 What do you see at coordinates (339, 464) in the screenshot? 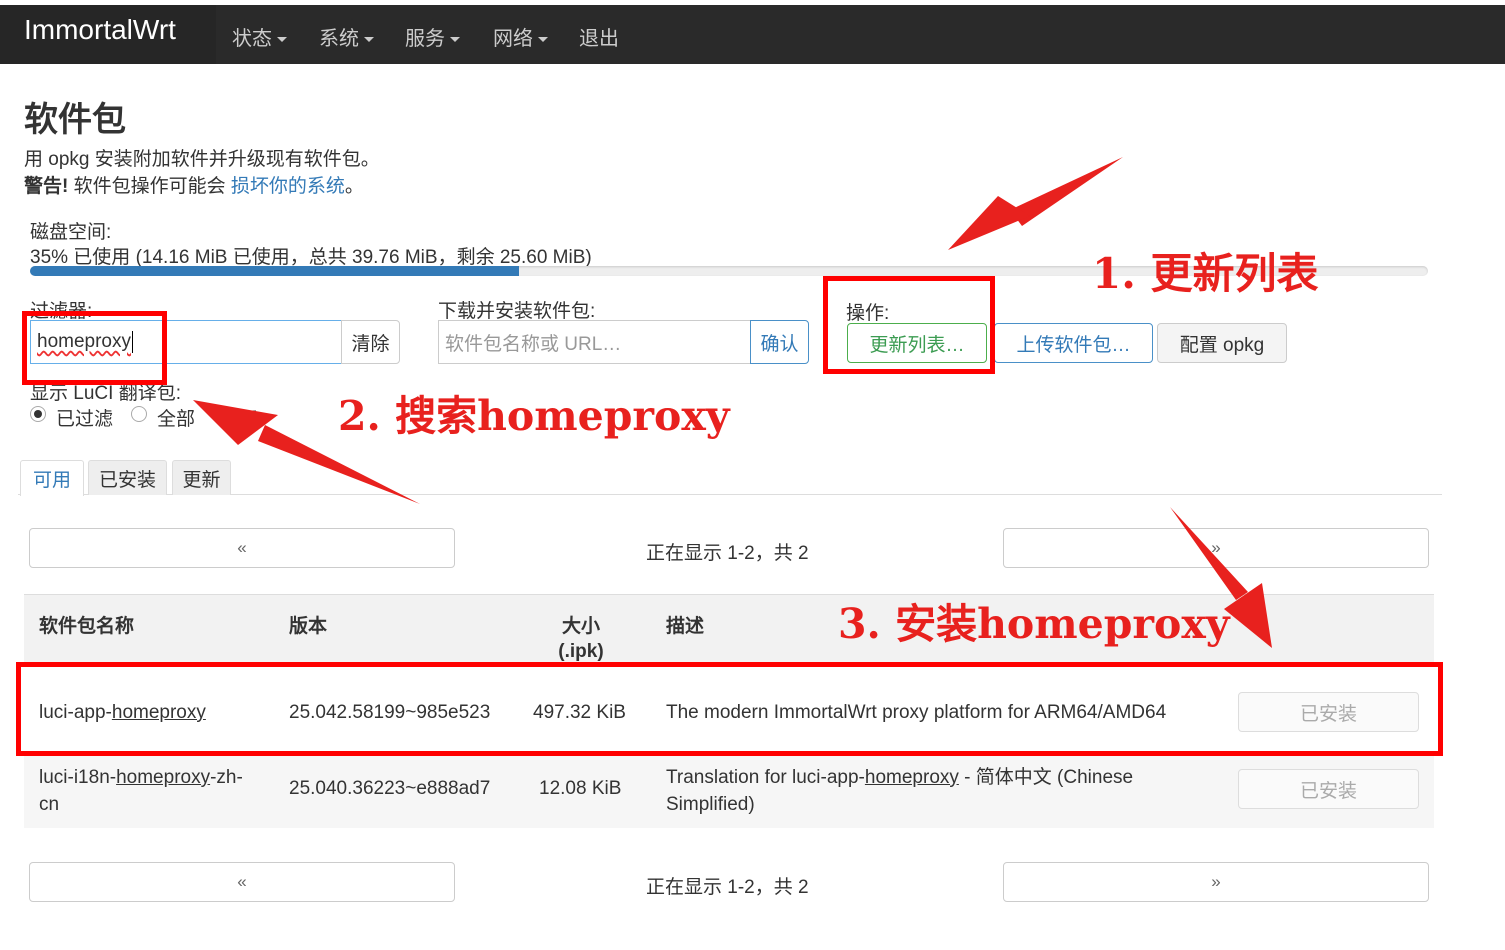
I see `arrow-step2-shaft` at bounding box center [339, 464].